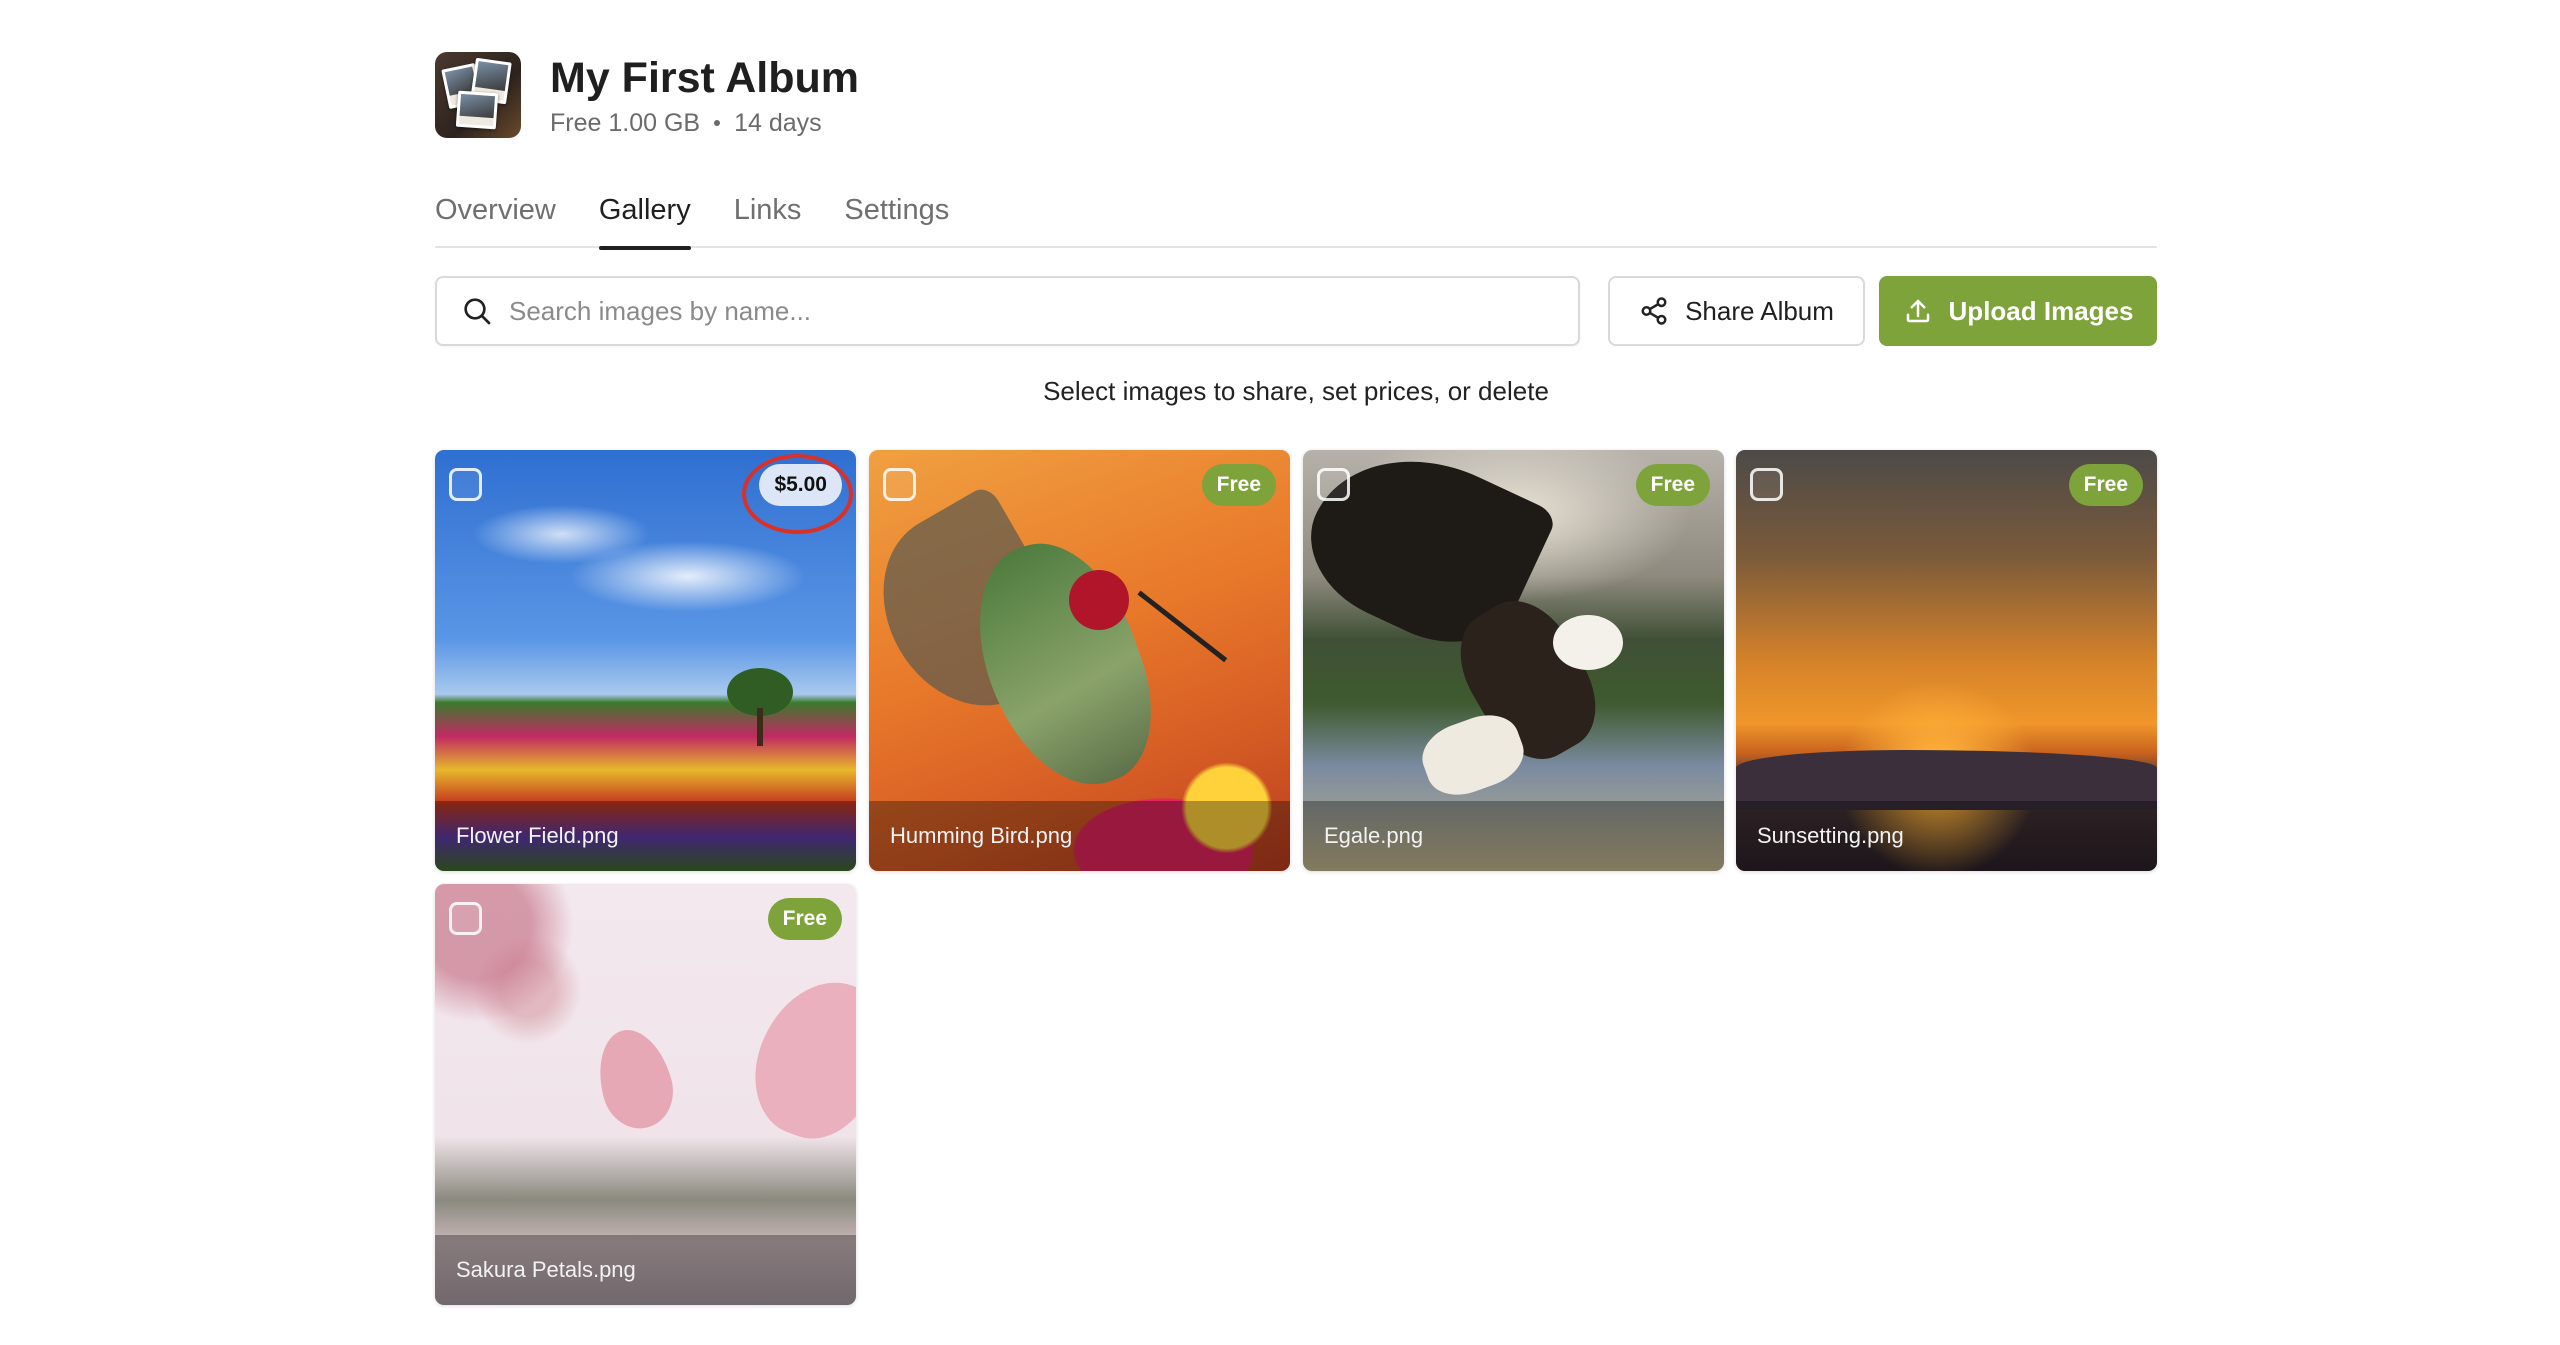 Image resolution: width=2560 pixels, height=1345 pixels. Describe the element at coordinates (797, 494) in the screenshot. I see `highlight-circle` at that location.